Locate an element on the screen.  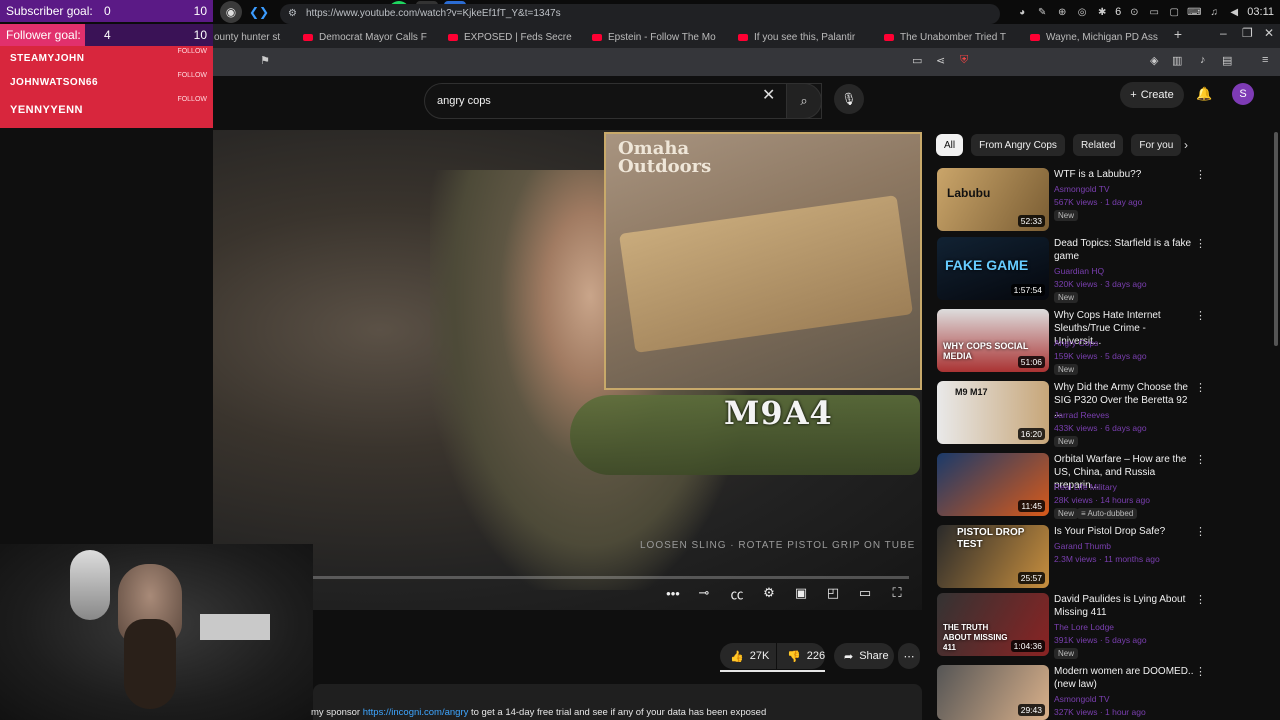
video-thumbnail: M9 M17 16:20 is located at coordinates (993, 412).